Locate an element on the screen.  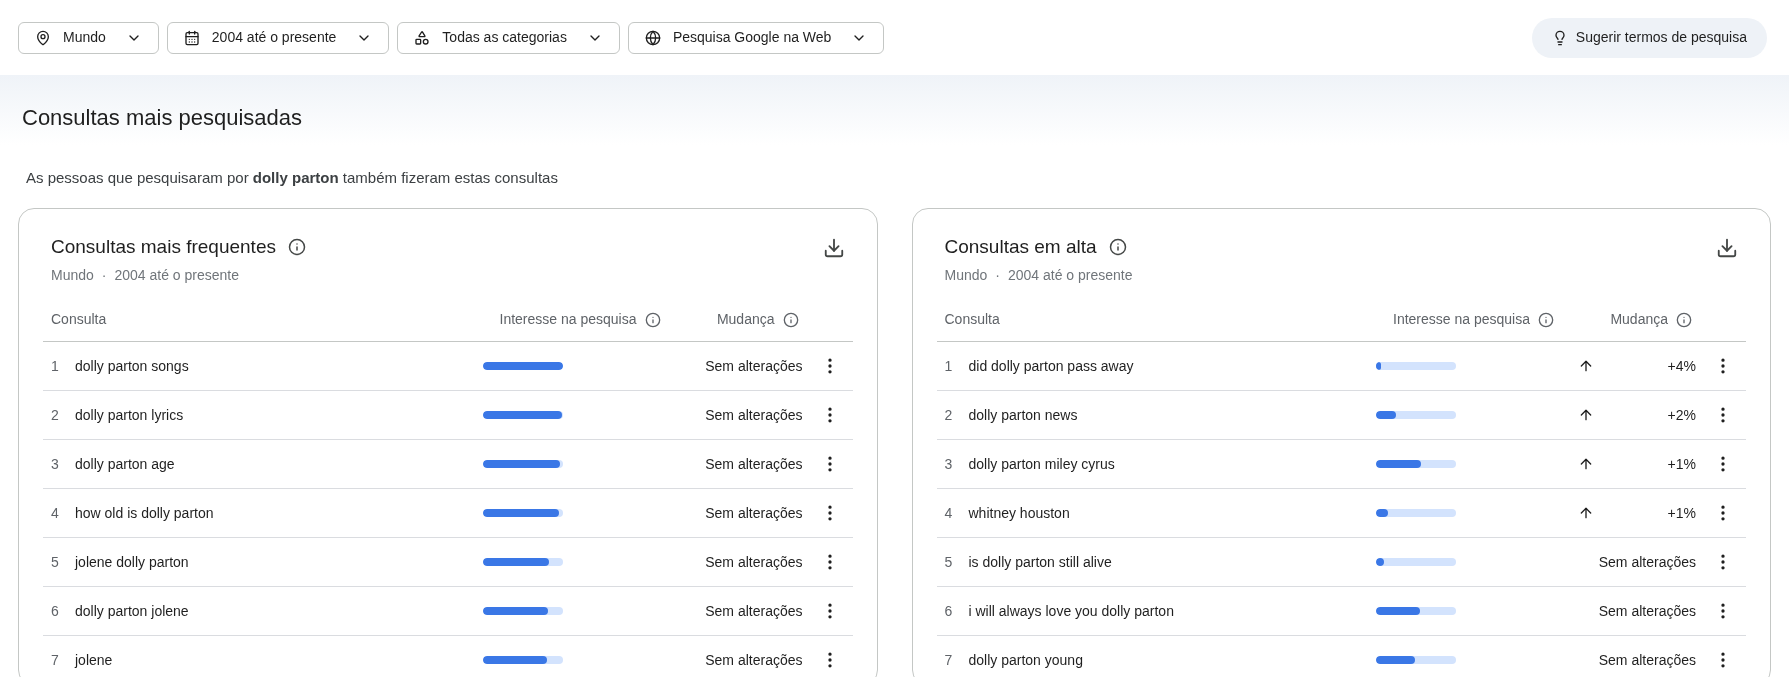
calendar-icon is located at coordinates (191, 37).